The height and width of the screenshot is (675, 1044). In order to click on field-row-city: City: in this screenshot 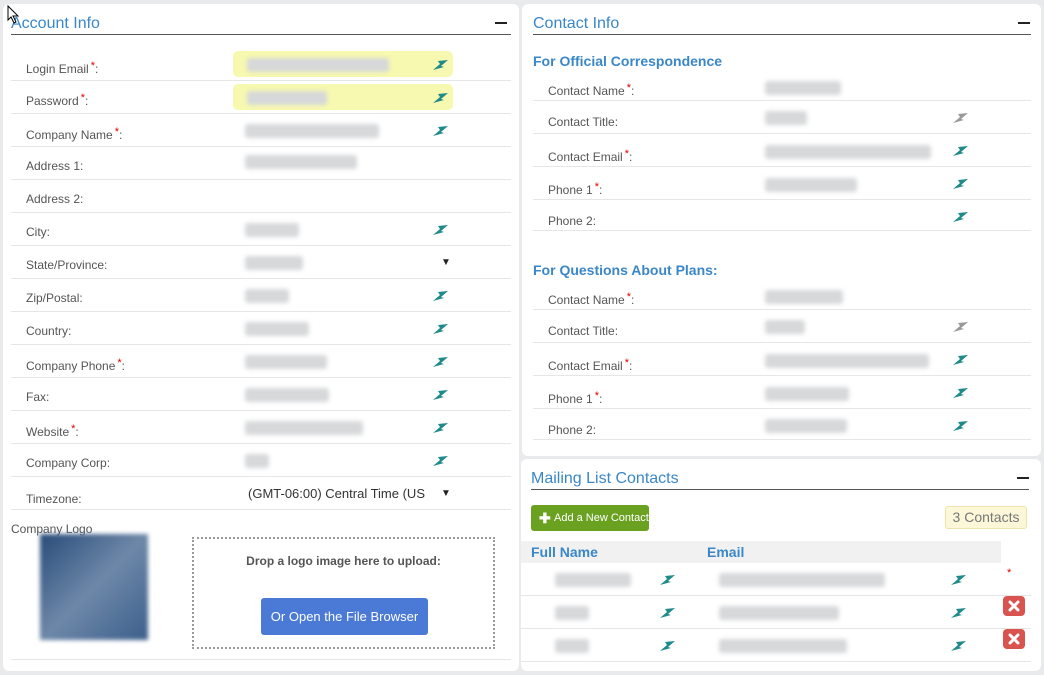, I will do `click(261, 229)`.